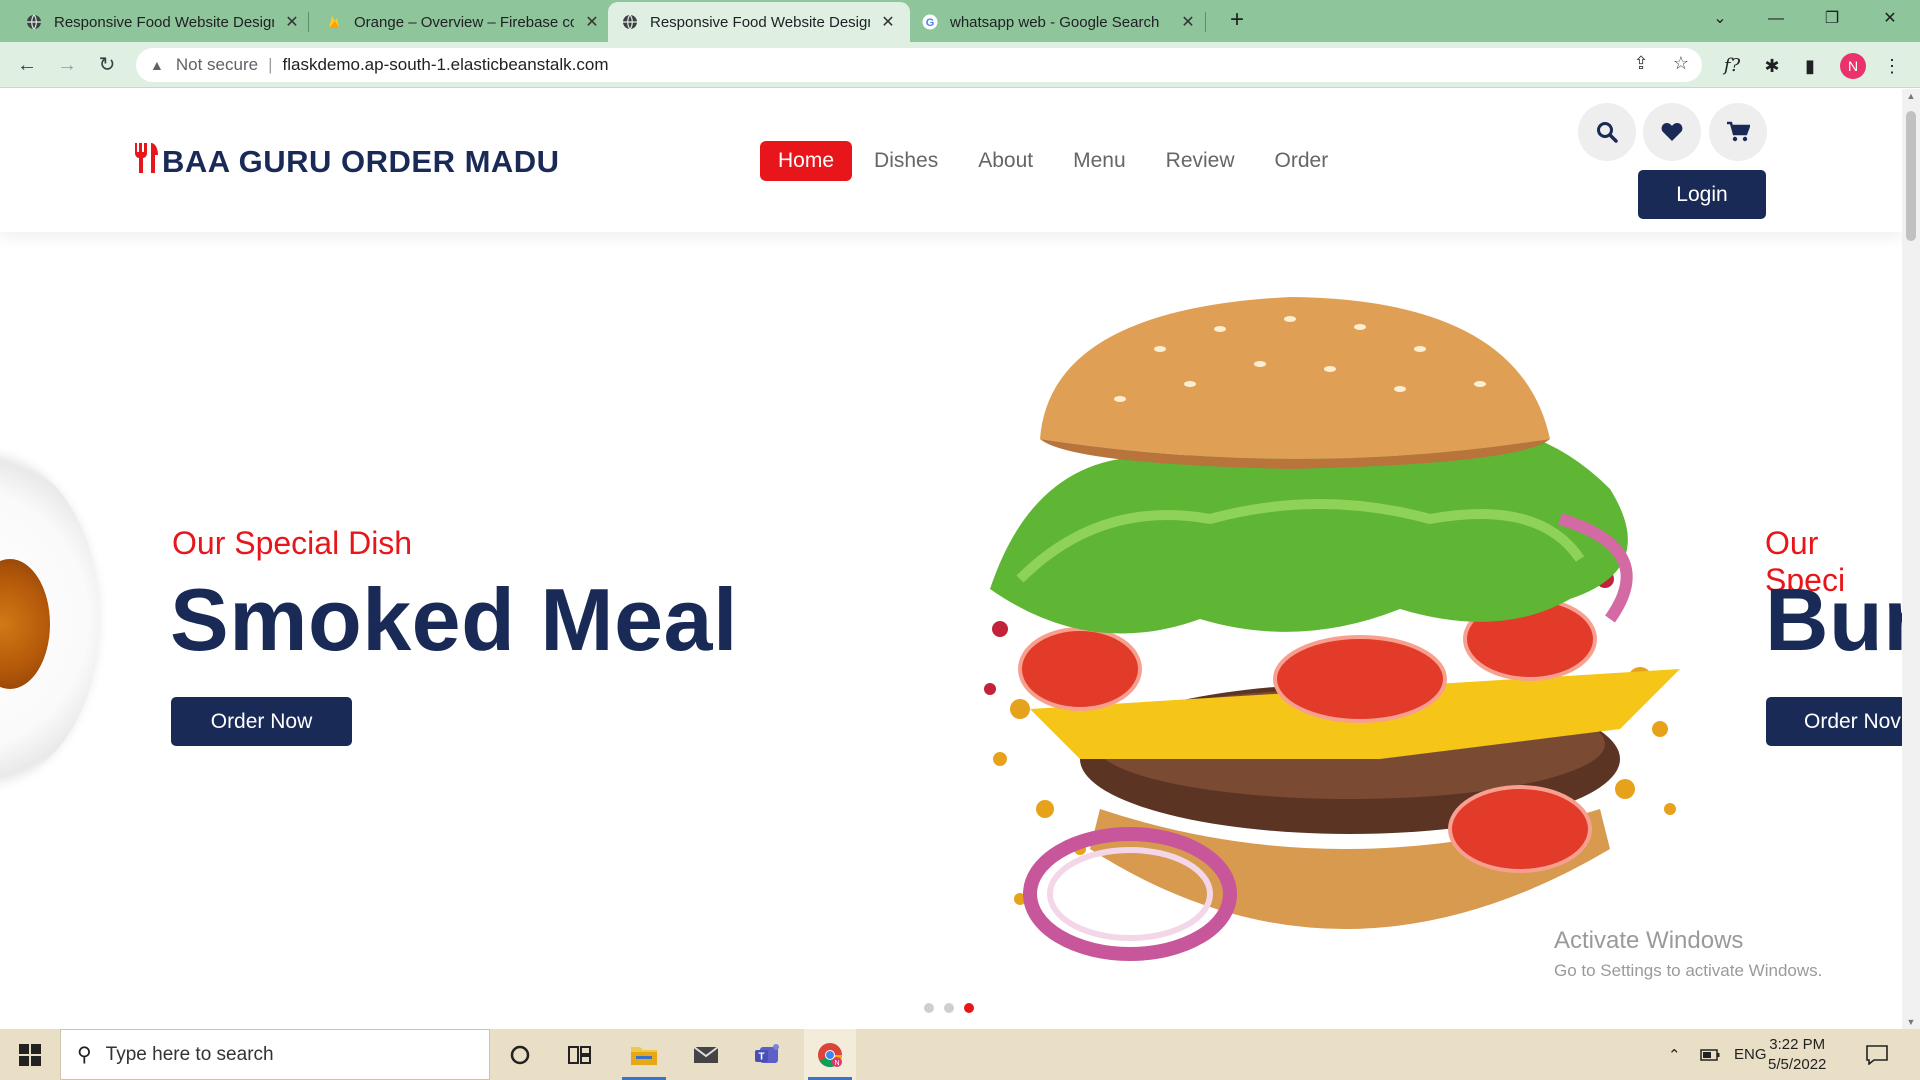  Describe the element at coordinates (1237, 21) in the screenshot. I see `new-tab-button: +` at that location.